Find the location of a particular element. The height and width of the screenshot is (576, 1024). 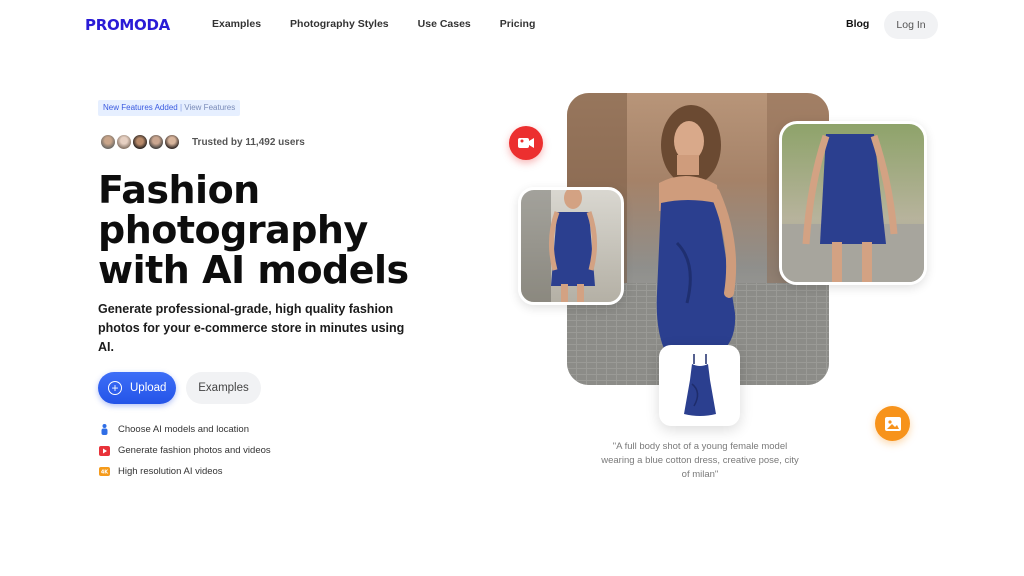

badge-new-label: New Features Added is located at coordinates (140, 107).